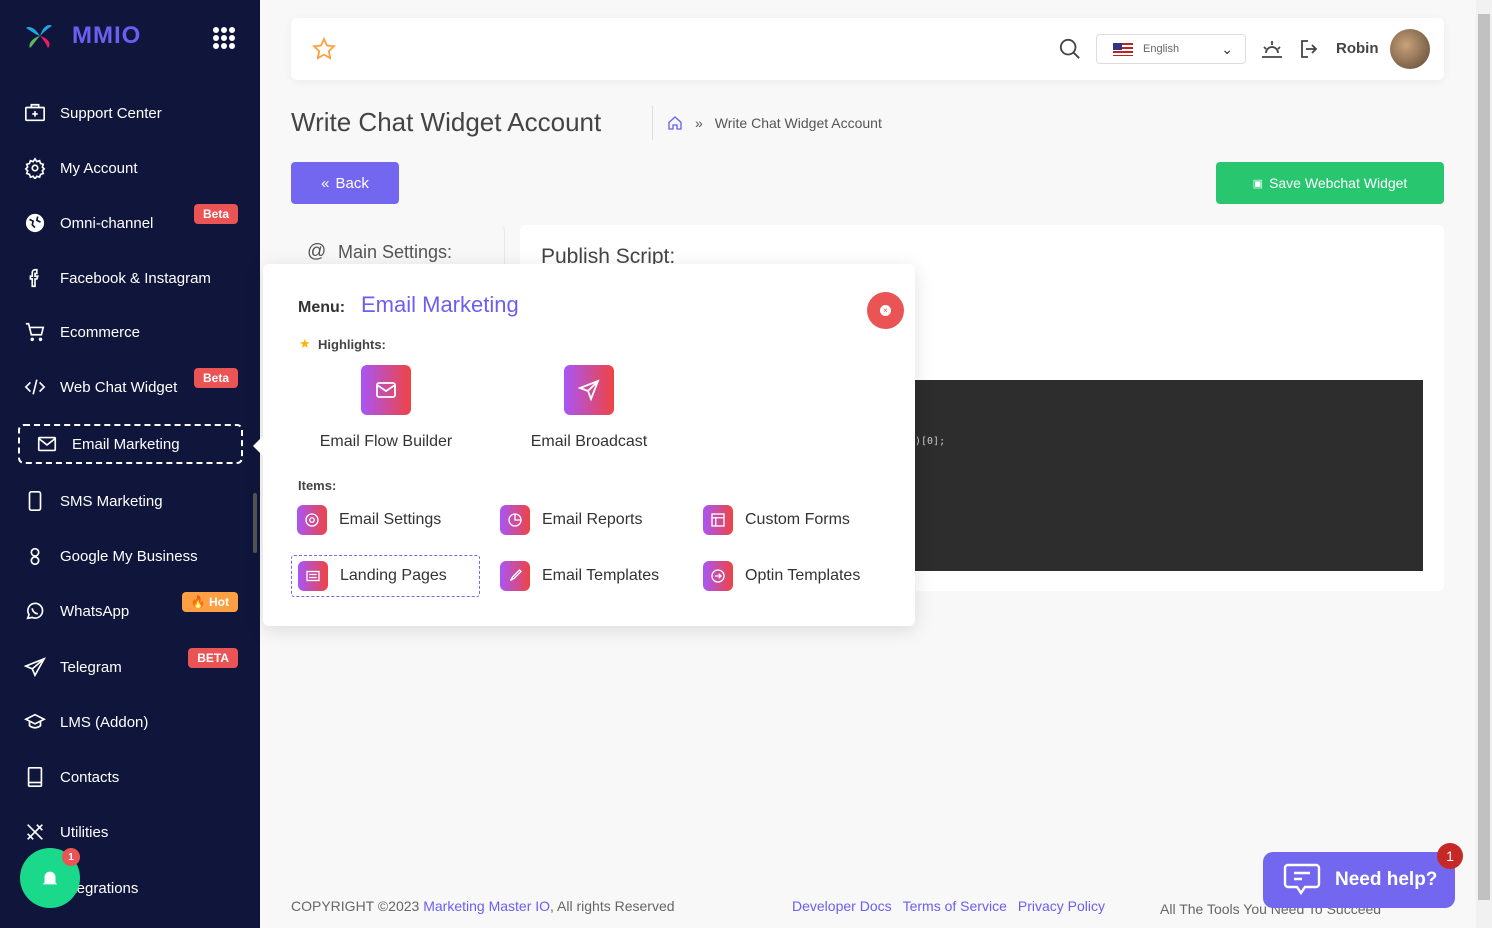 The width and height of the screenshot is (1492, 928). I want to click on chevrons-left-icon: «, so click(325, 183).